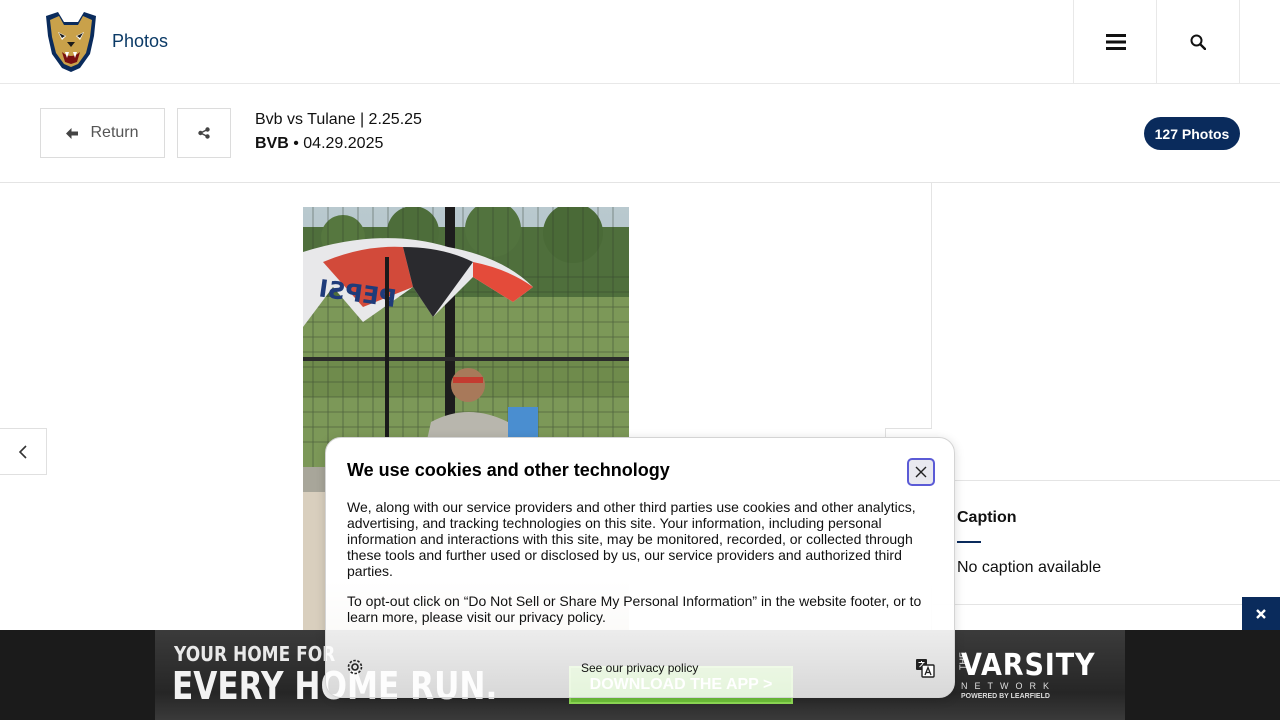 This screenshot has height=720, width=1280. I want to click on share-icon, so click(204, 133).